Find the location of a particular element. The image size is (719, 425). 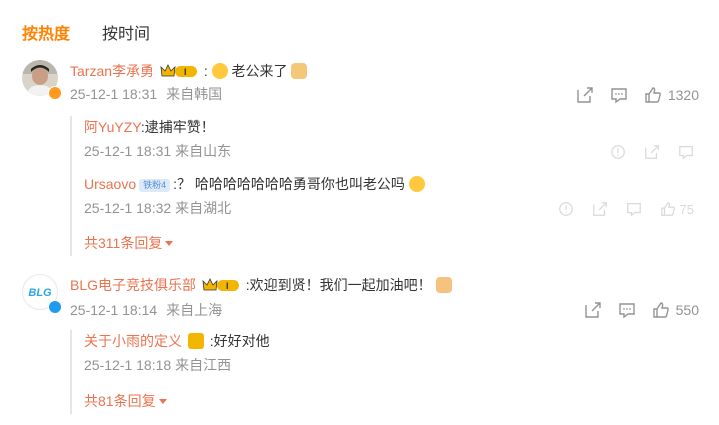

reply-location: 来自山东 is located at coordinates (203, 151).